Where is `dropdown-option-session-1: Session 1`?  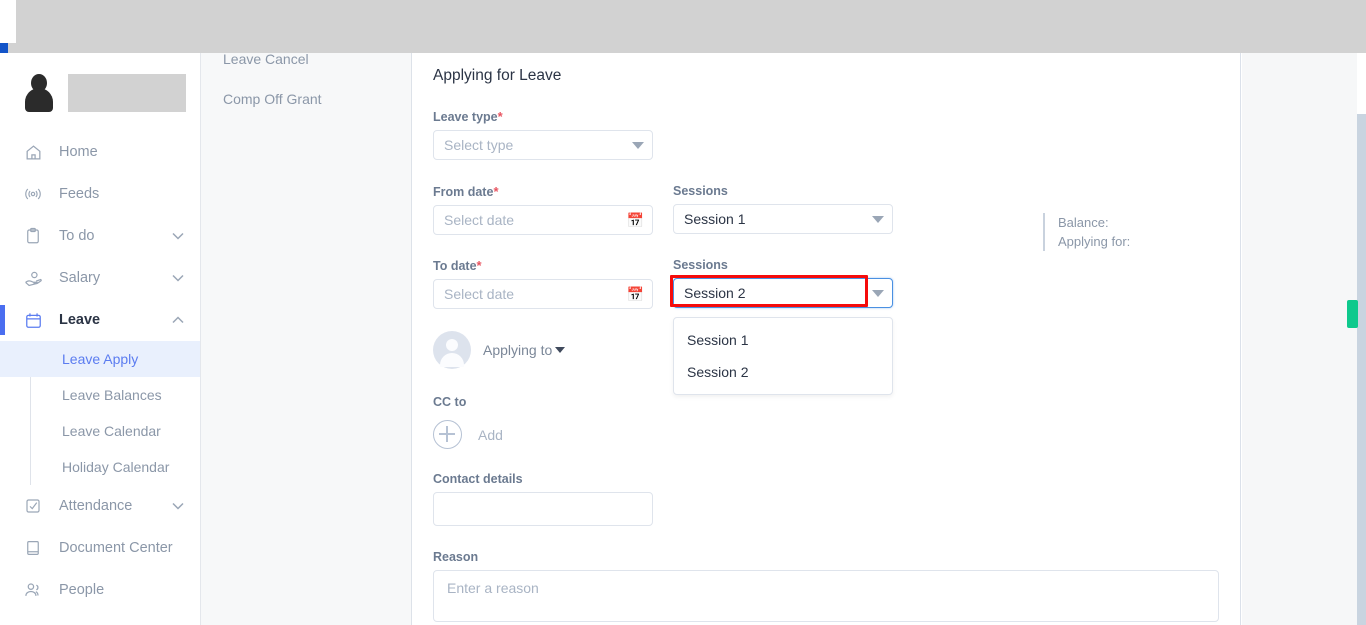 dropdown-option-session-1: Session 1 is located at coordinates (783, 340).